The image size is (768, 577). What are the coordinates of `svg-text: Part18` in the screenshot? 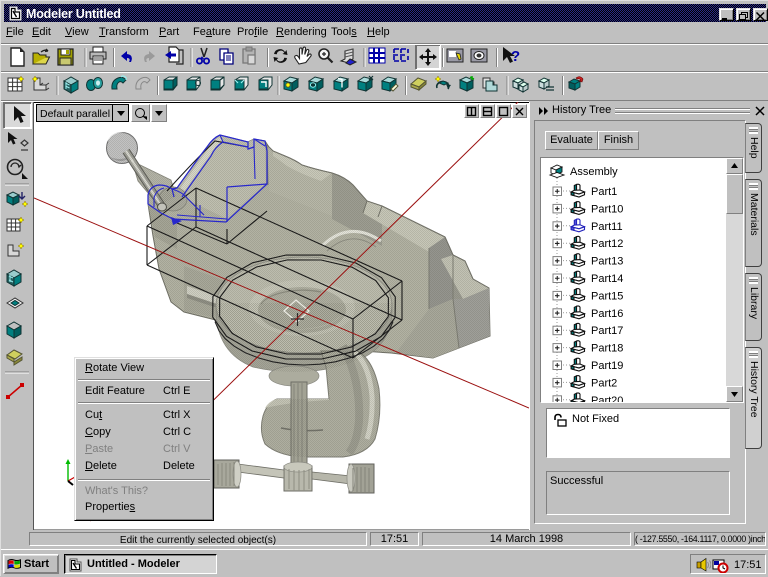 It's located at (607, 349).